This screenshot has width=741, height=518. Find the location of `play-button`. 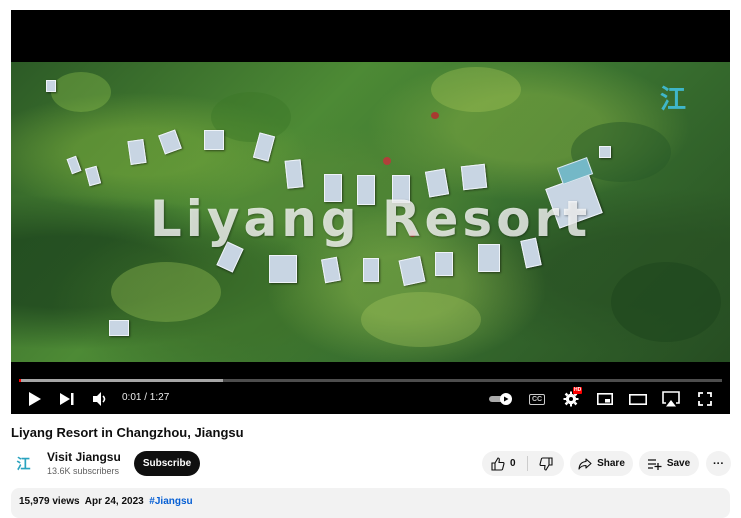

play-button is located at coordinates (35, 399).